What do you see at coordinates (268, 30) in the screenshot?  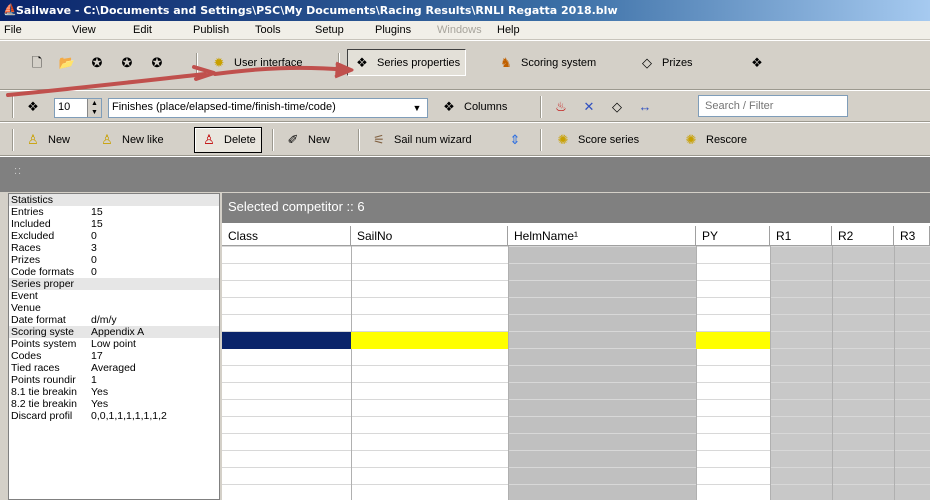 I see `menu-tools: Tools` at bounding box center [268, 30].